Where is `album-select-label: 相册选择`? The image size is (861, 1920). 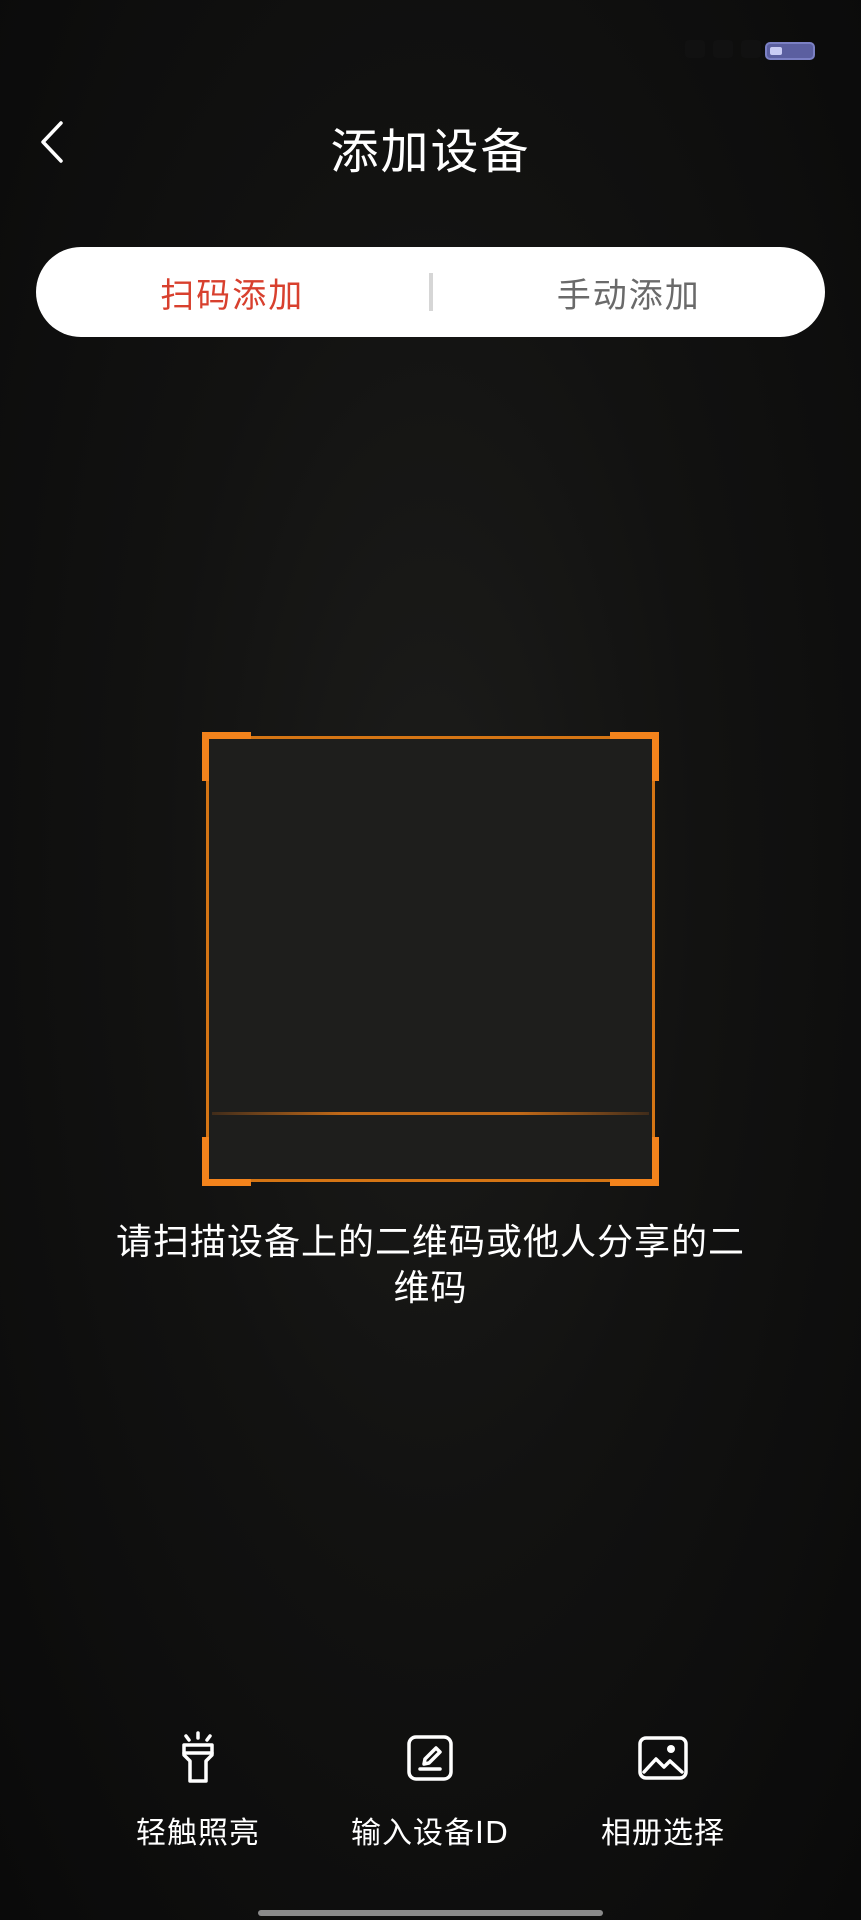 album-select-label: 相册选择 is located at coordinates (663, 1833).